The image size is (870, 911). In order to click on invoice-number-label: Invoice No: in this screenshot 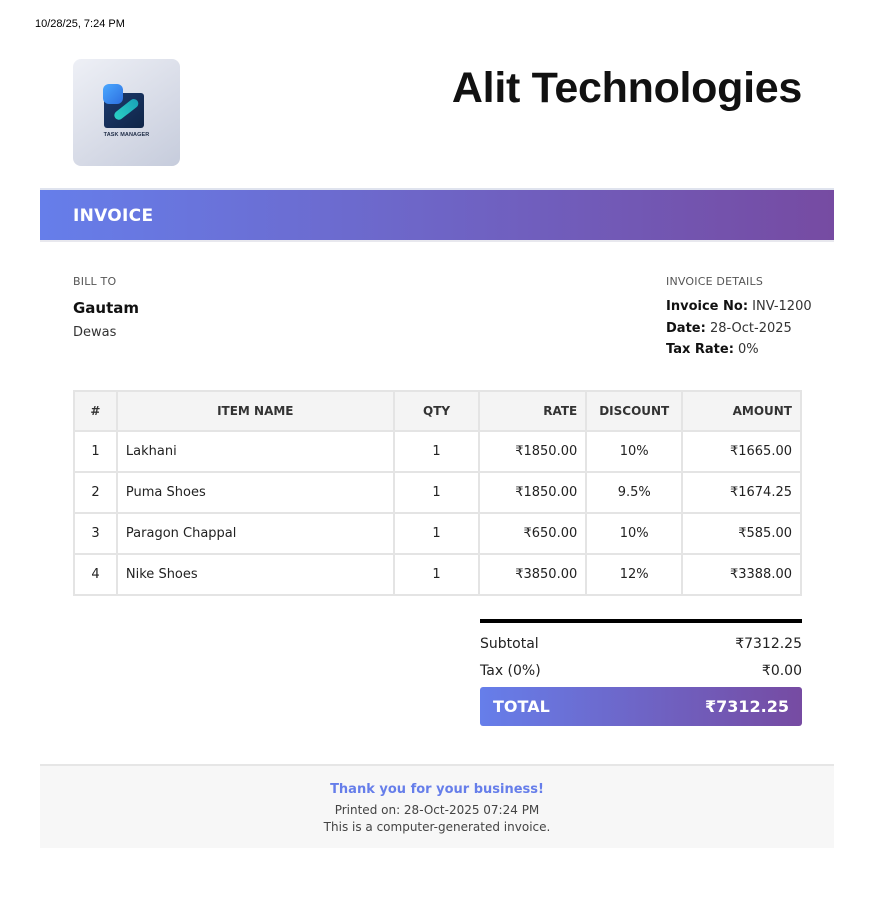, I will do `click(707, 306)`.